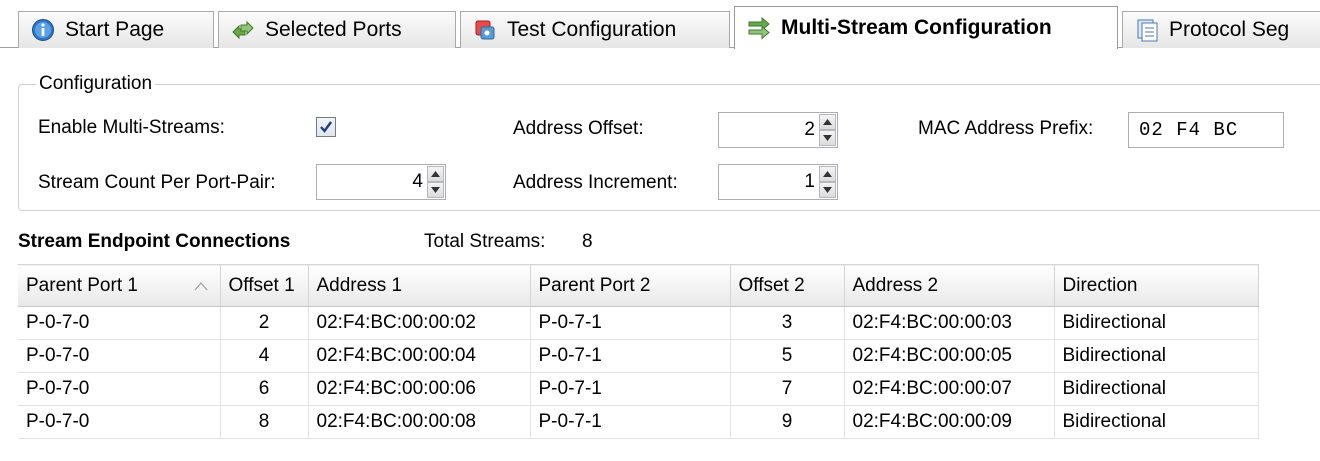  What do you see at coordinates (949, 323) in the screenshot?
I see `cell-address-2: 02:F4:BC:00:00:03` at bounding box center [949, 323].